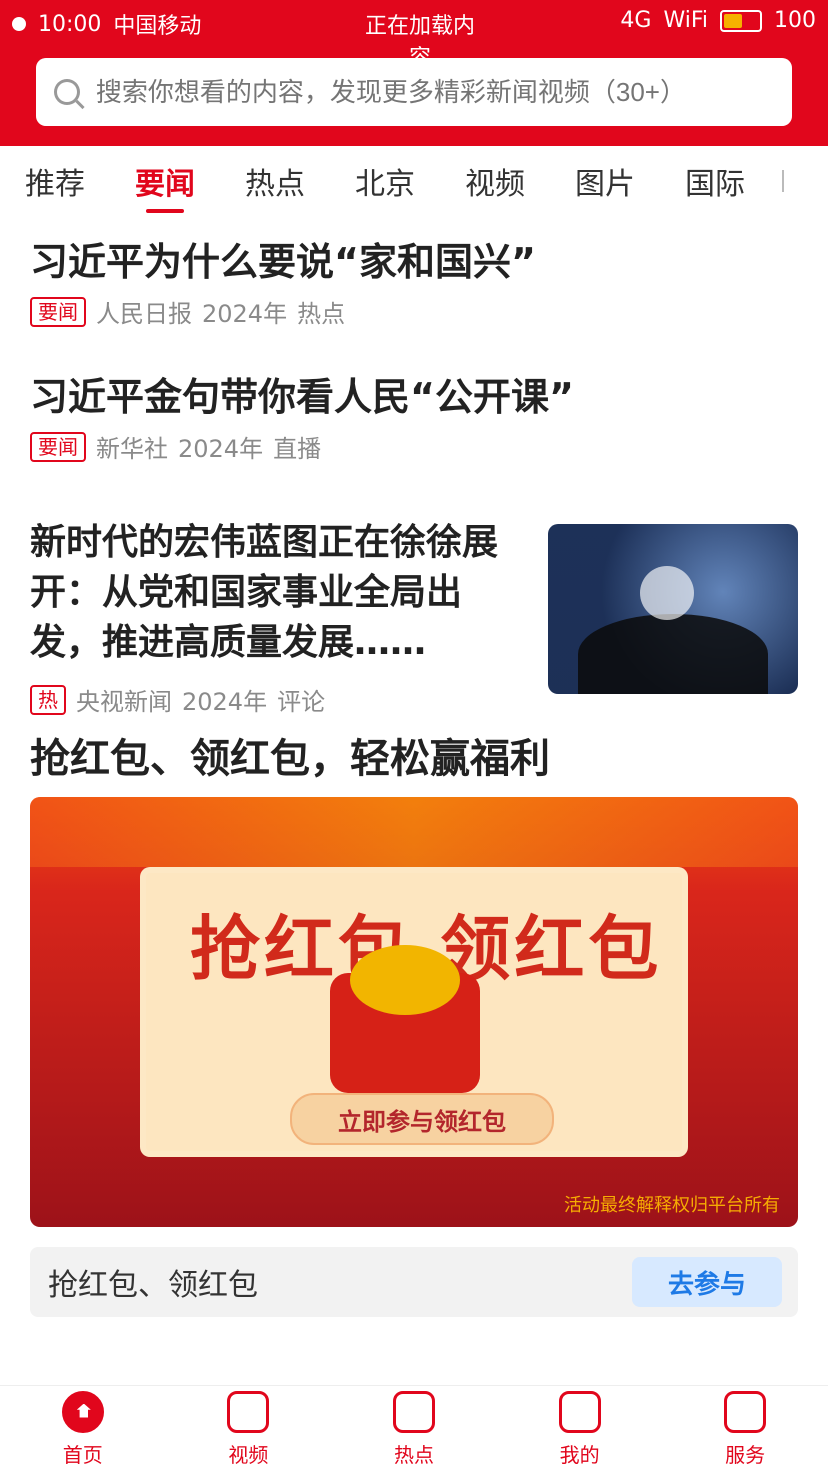 Image resolution: width=828 pixels, height=1472 pixels. Describe the element at coordinates (413, 1454) in the screenshot. I see `nav-label: 热点` at that location.